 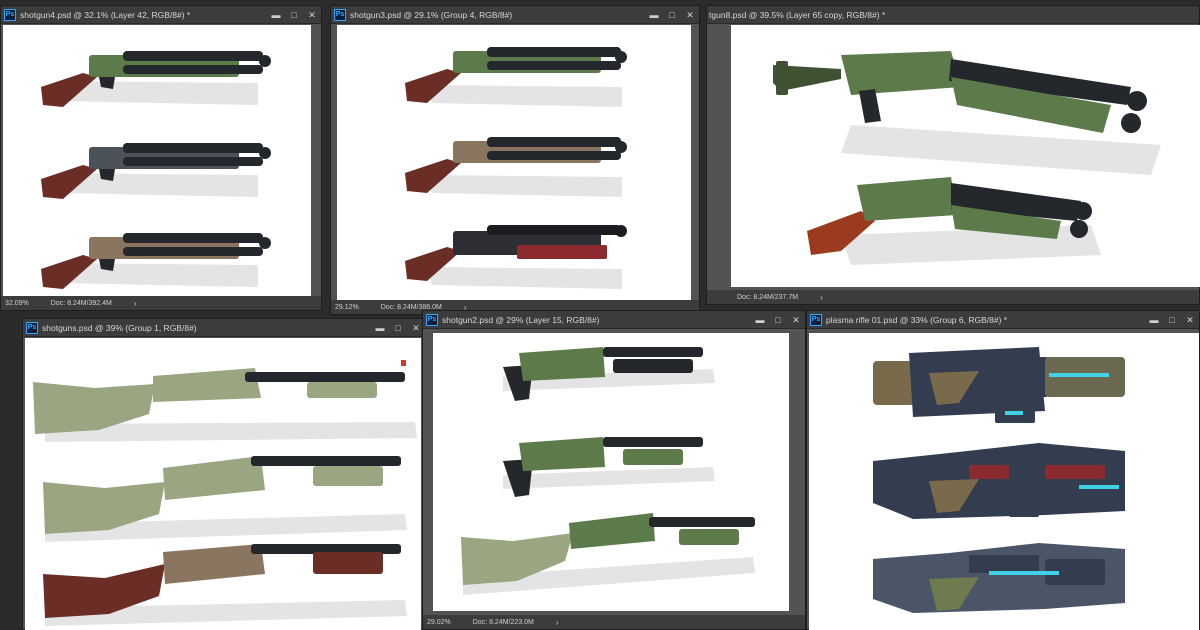 I want to click on artwork-plasma-rifles, so click(x=999, y=480).